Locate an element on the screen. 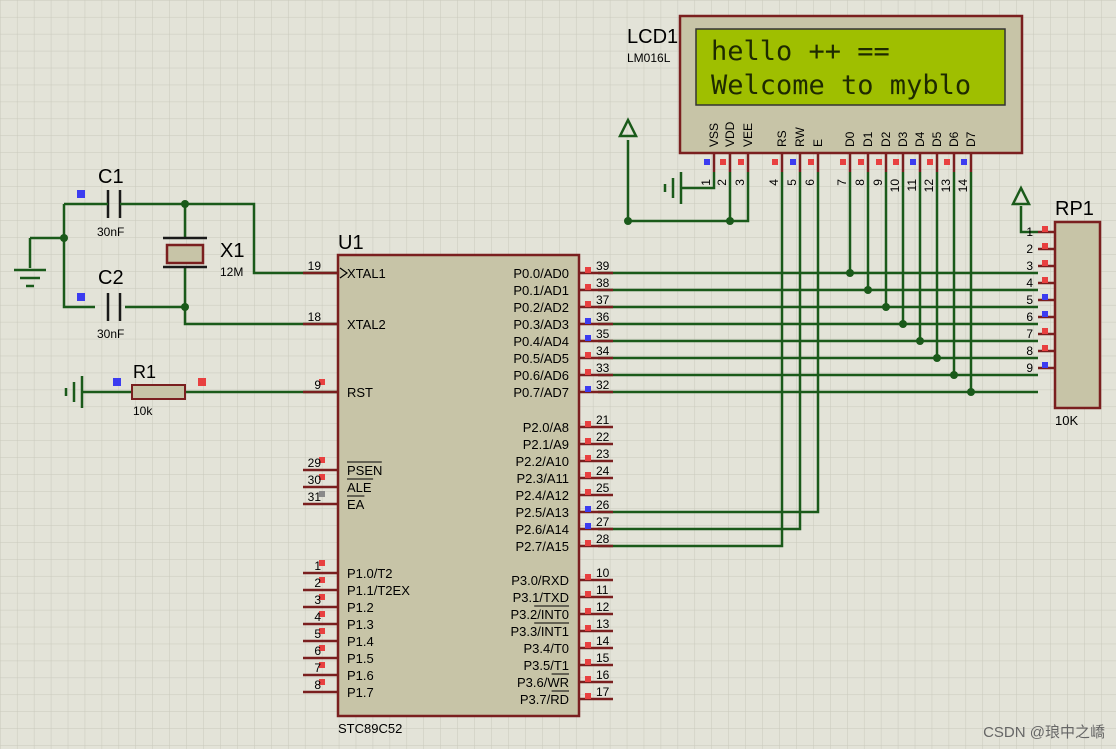 The height and width of the screenshot is (749, 1116). lcd-line-2: Welcome to myblo is located at coordinates (841, 85).